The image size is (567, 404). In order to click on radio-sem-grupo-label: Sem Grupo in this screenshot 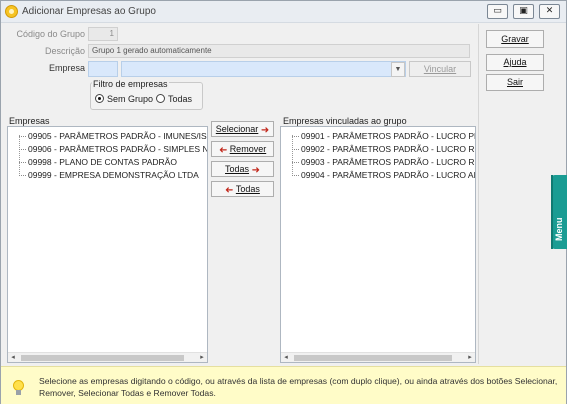, I will do `click(130, 99)`.